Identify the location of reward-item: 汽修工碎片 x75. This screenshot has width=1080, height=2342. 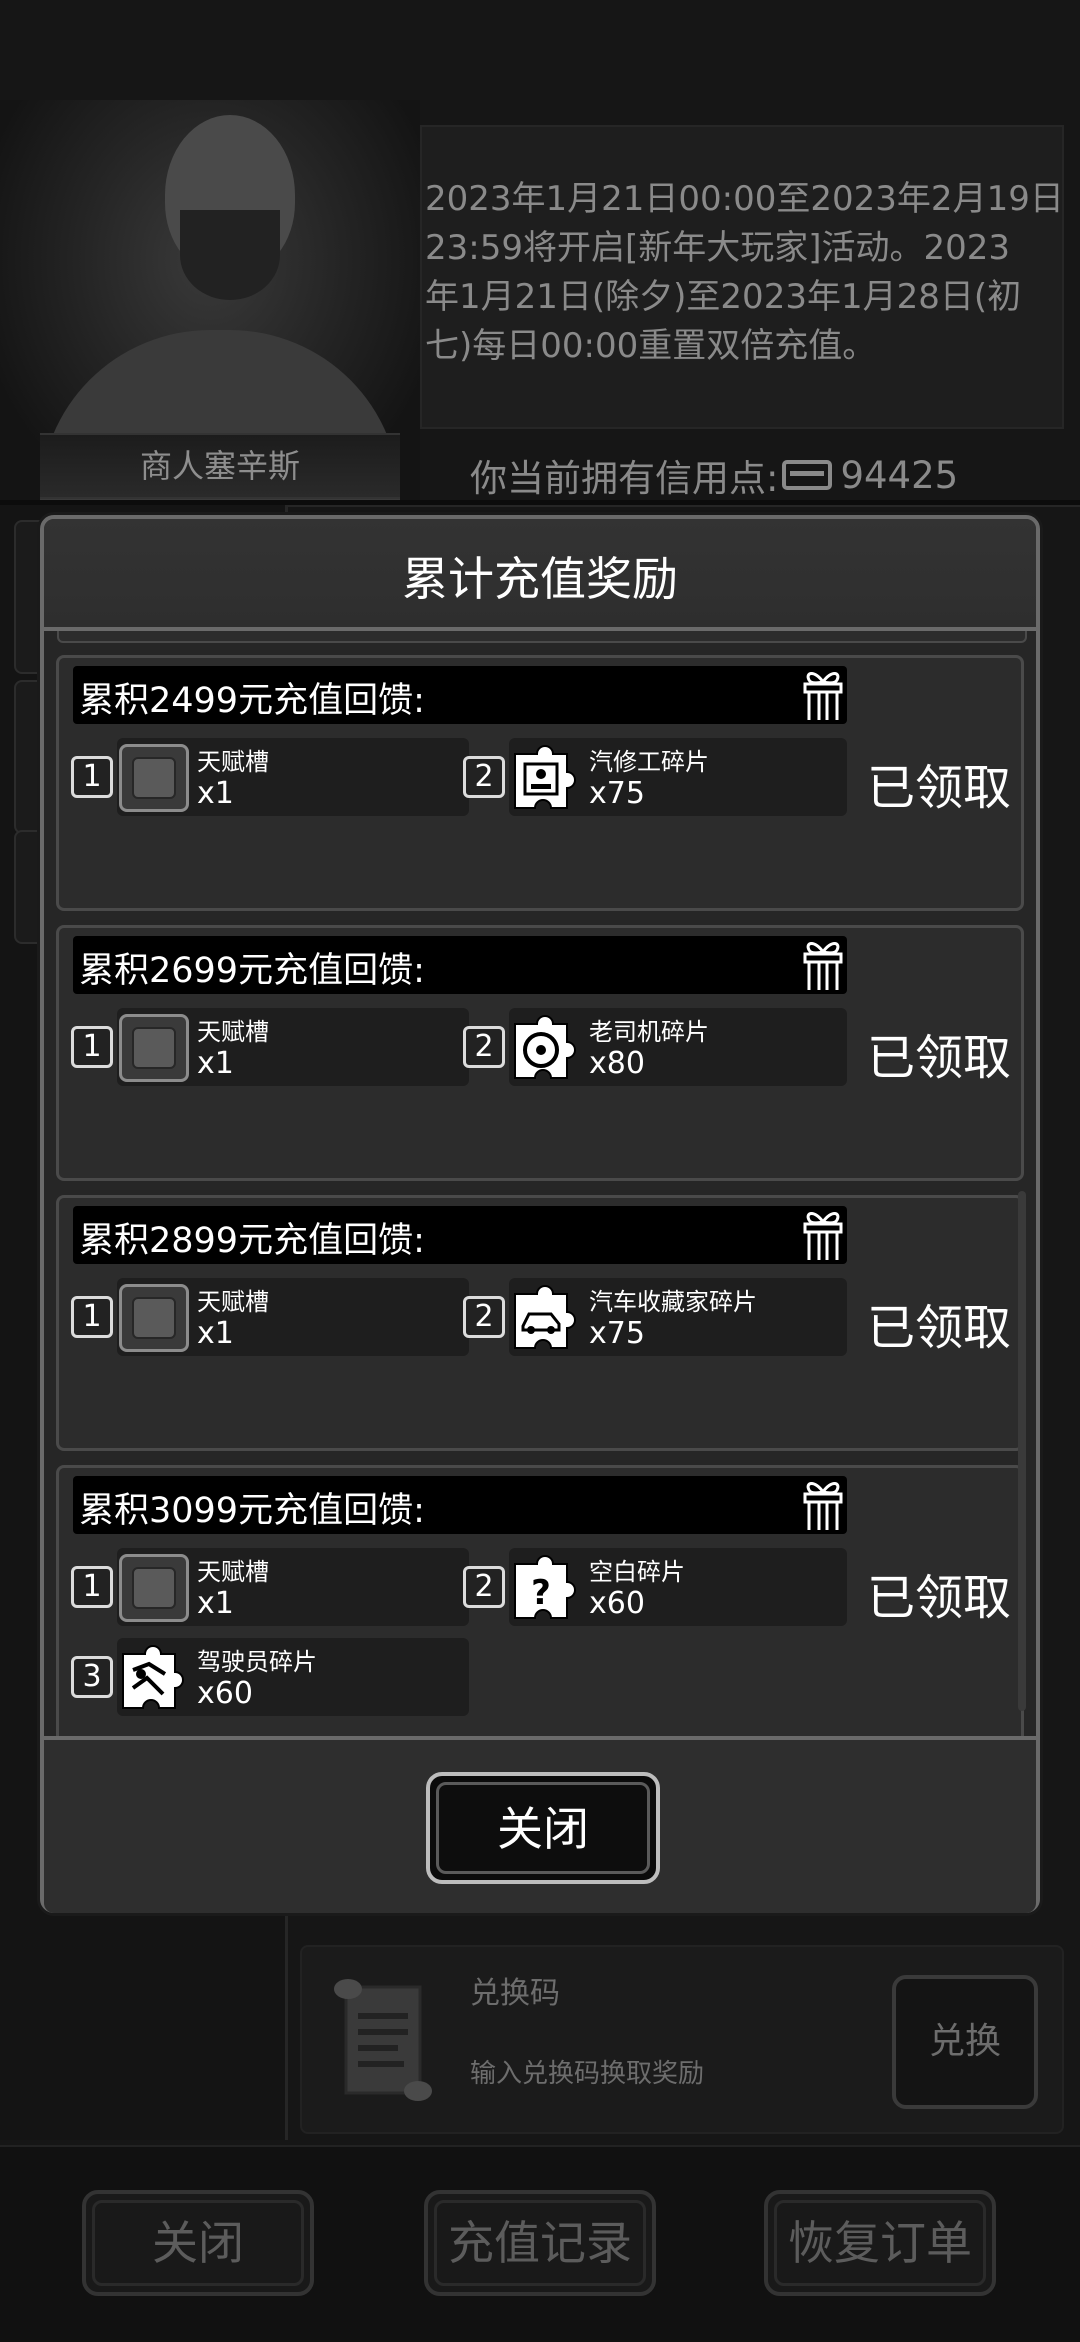
(678, 777).